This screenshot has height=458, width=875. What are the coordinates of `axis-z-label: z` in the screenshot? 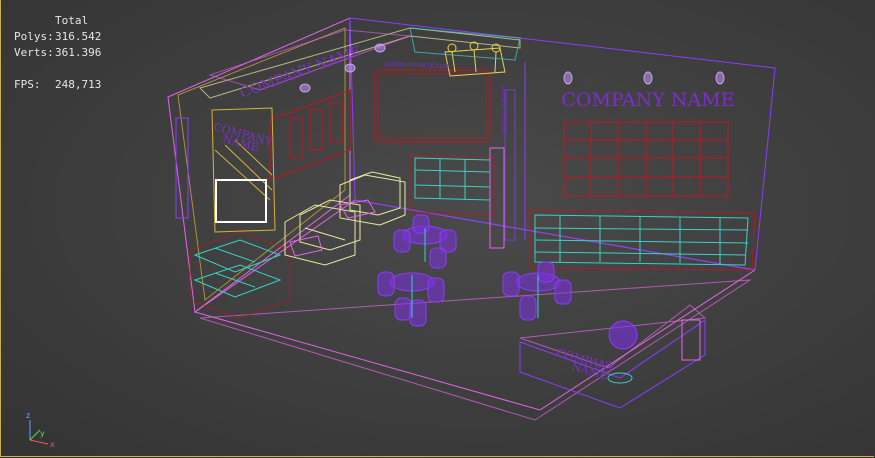 It's located at (28, 415).